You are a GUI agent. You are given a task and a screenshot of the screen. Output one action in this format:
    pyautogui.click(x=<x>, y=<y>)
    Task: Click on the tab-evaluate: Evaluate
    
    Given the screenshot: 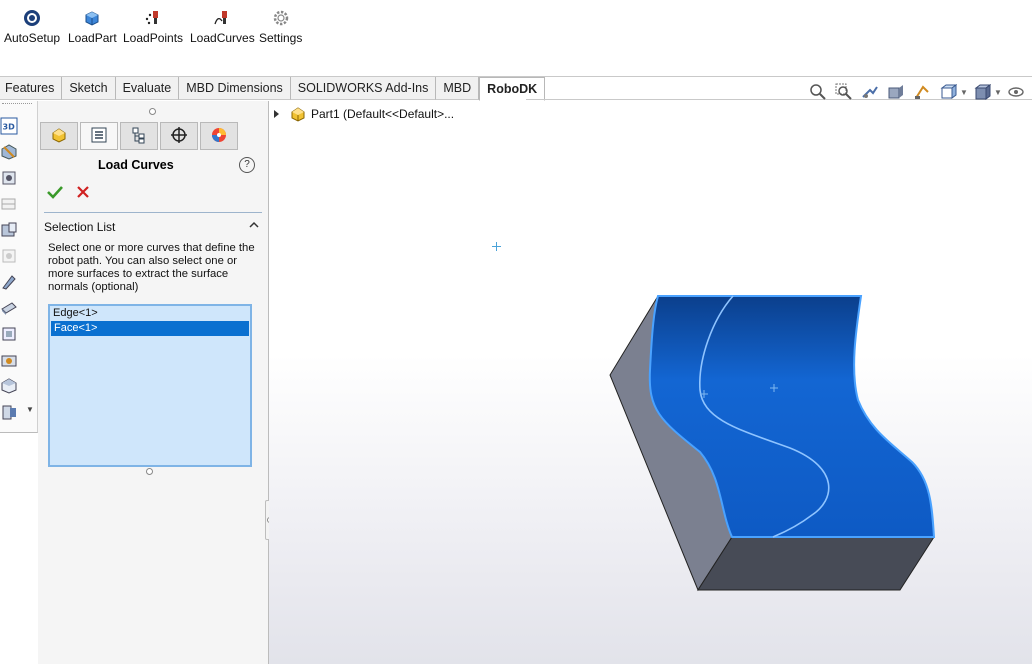 What is the action you would take?
    pyautogui.click(x=147, y=88)
    